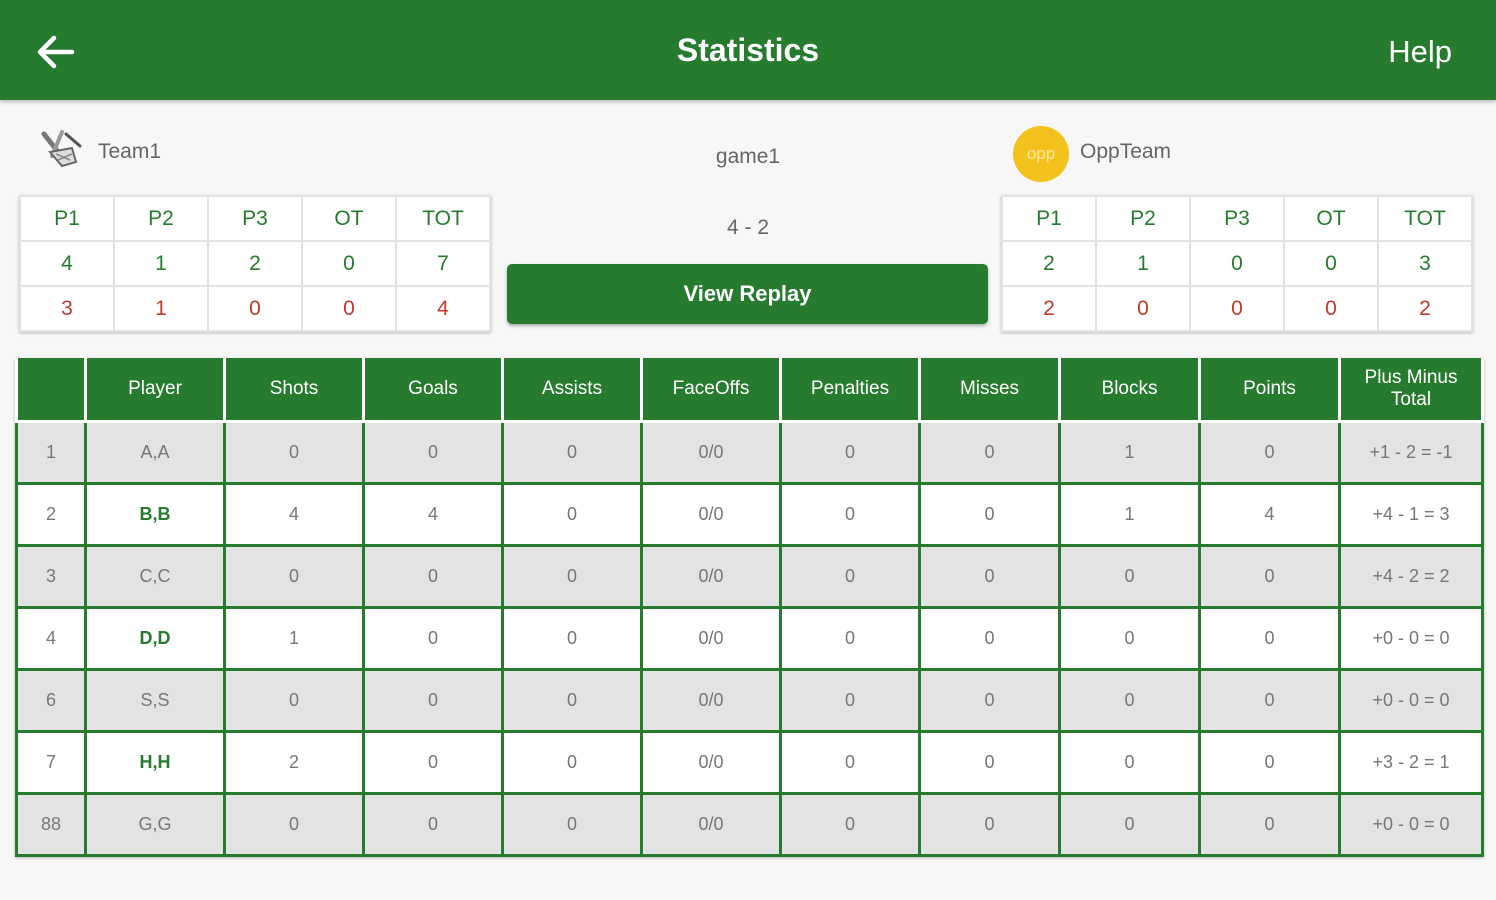 This screenshot has height=900, width=1496. I want to click on goals-column-header: Goals, so click(433, 390).